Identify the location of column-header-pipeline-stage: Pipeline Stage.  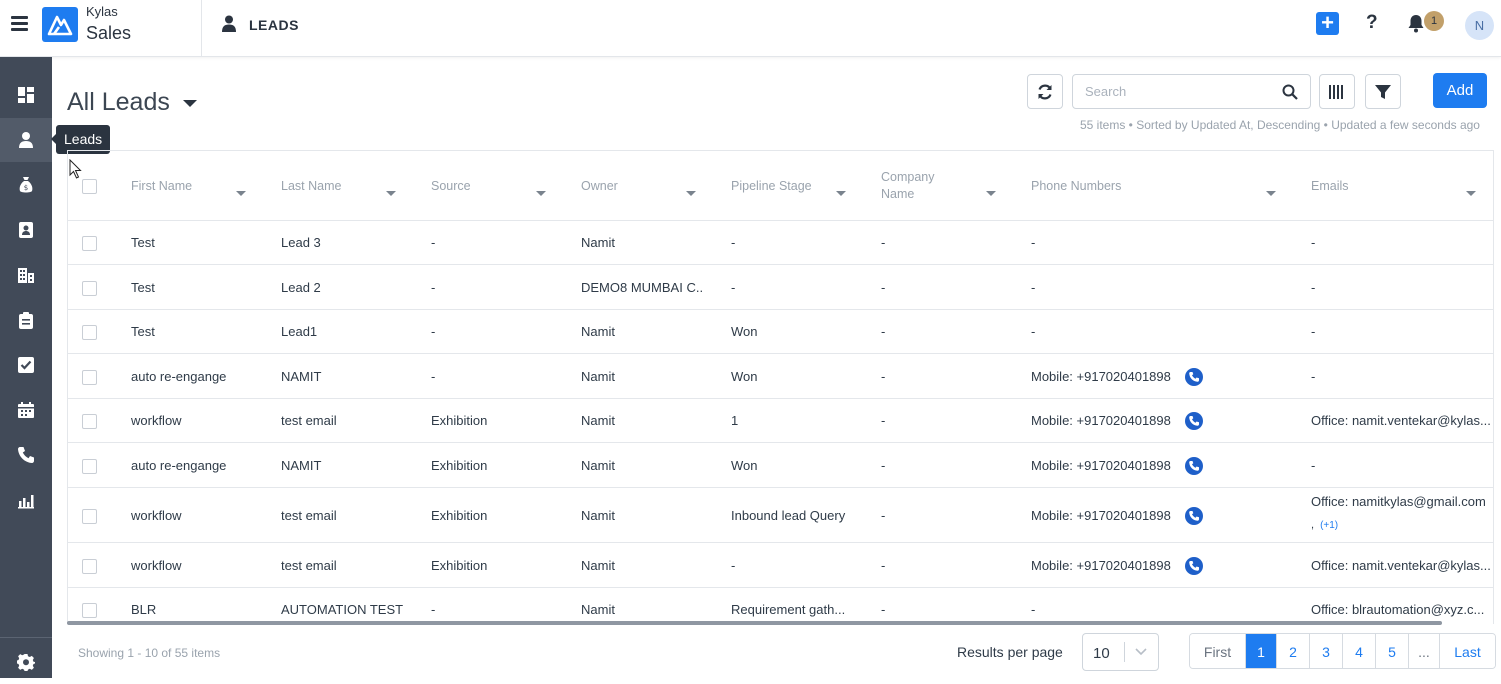
(801, 186).